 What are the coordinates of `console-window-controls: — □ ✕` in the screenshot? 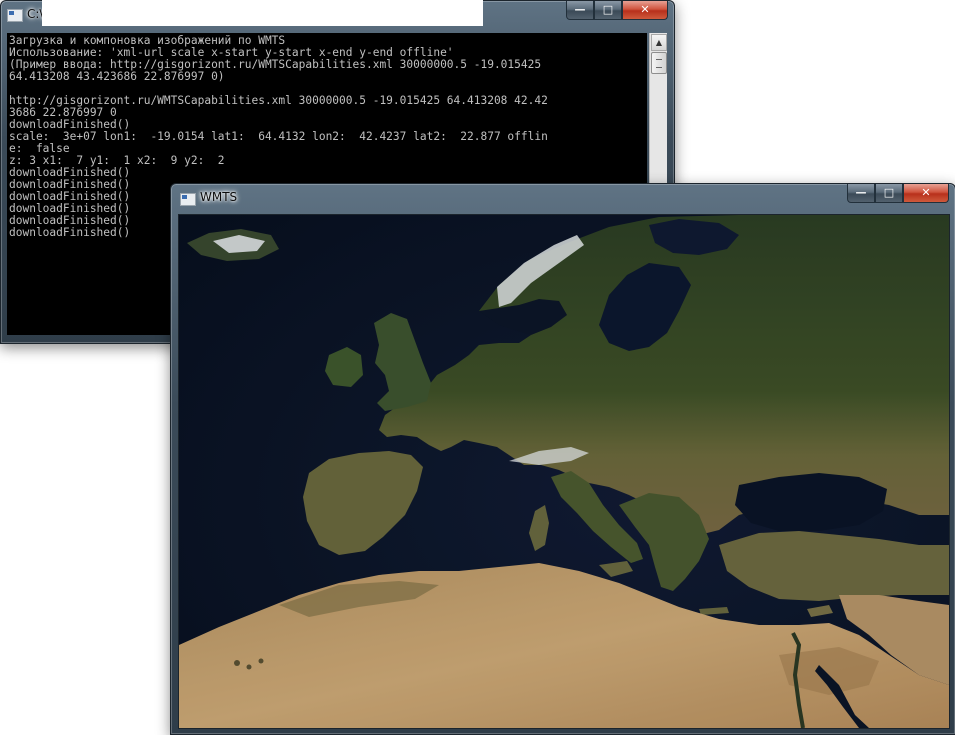 It's located at (617, 11).